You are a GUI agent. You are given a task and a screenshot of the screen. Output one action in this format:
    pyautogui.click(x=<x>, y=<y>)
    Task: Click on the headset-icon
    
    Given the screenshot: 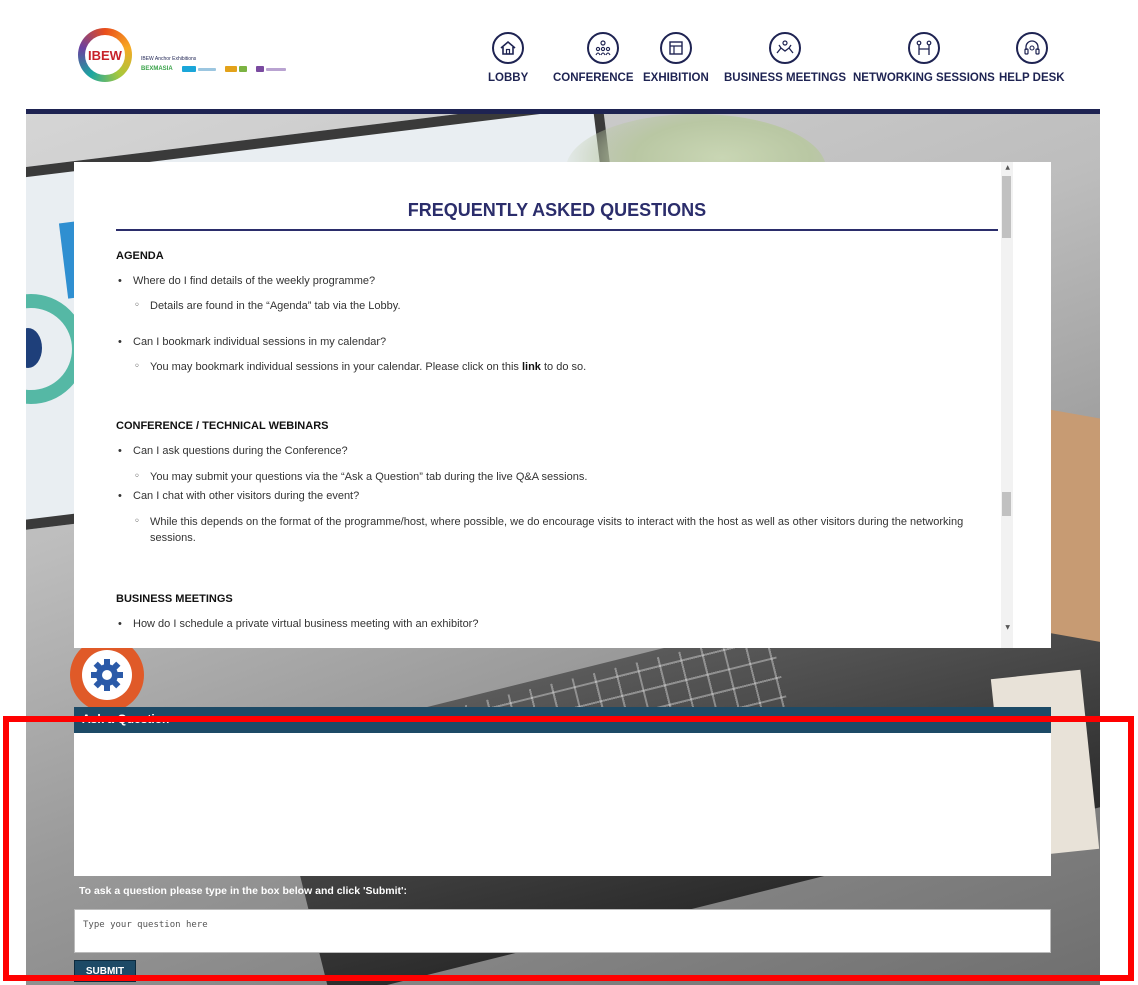 What is the action you would take?
    pyautogui.click(x=1031, y=48)
    